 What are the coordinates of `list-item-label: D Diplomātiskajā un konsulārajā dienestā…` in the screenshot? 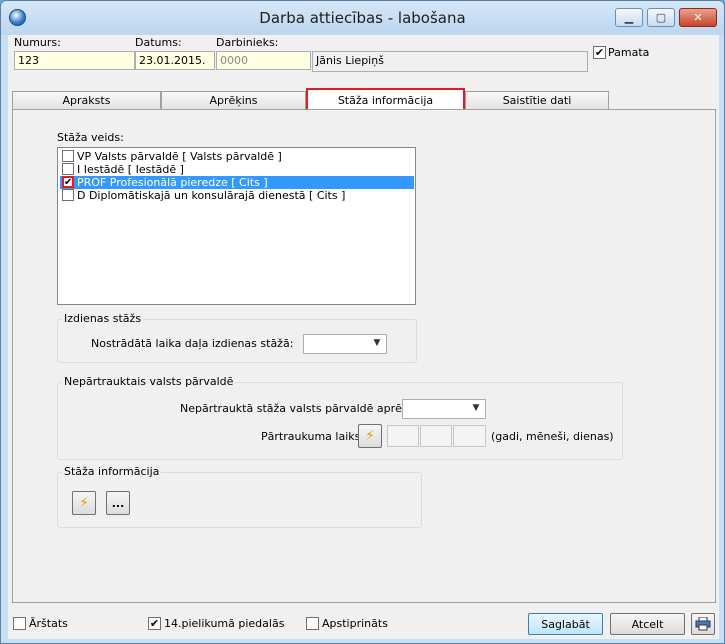 It's located at (211, 195).